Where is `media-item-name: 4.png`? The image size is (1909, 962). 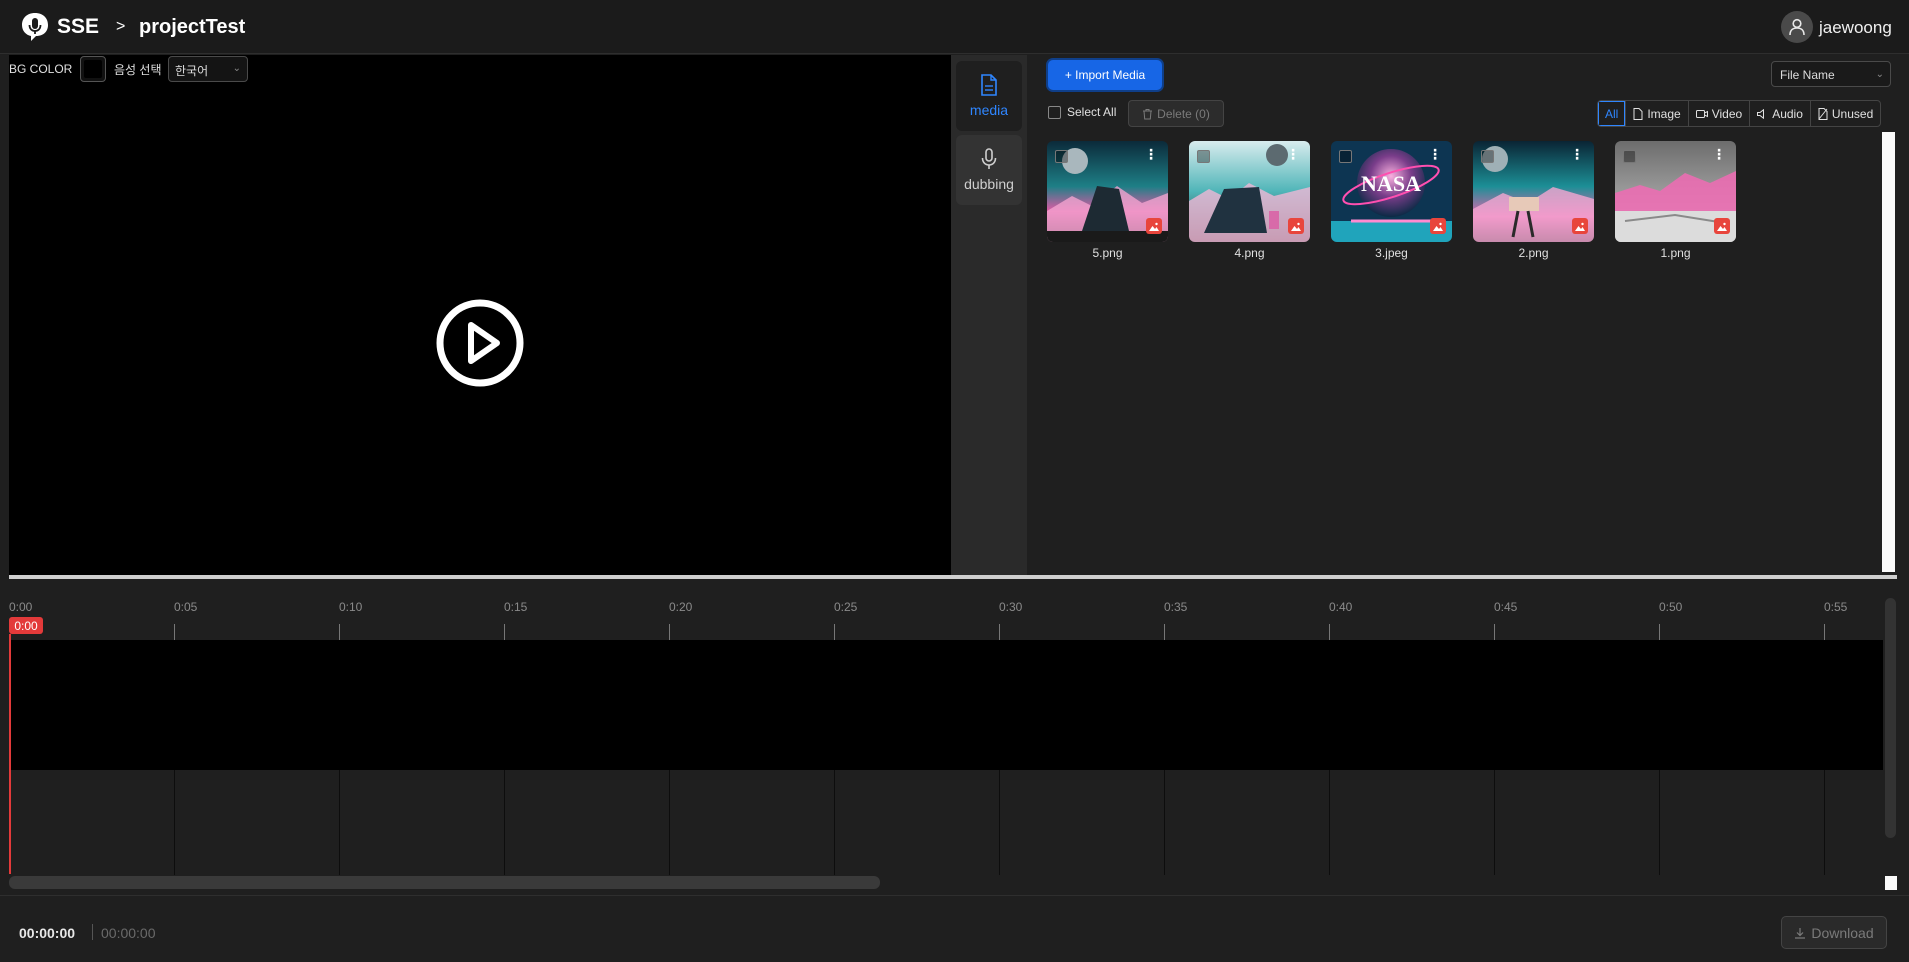 media-item-name: 4.png is located at coordinates (1249, 253).